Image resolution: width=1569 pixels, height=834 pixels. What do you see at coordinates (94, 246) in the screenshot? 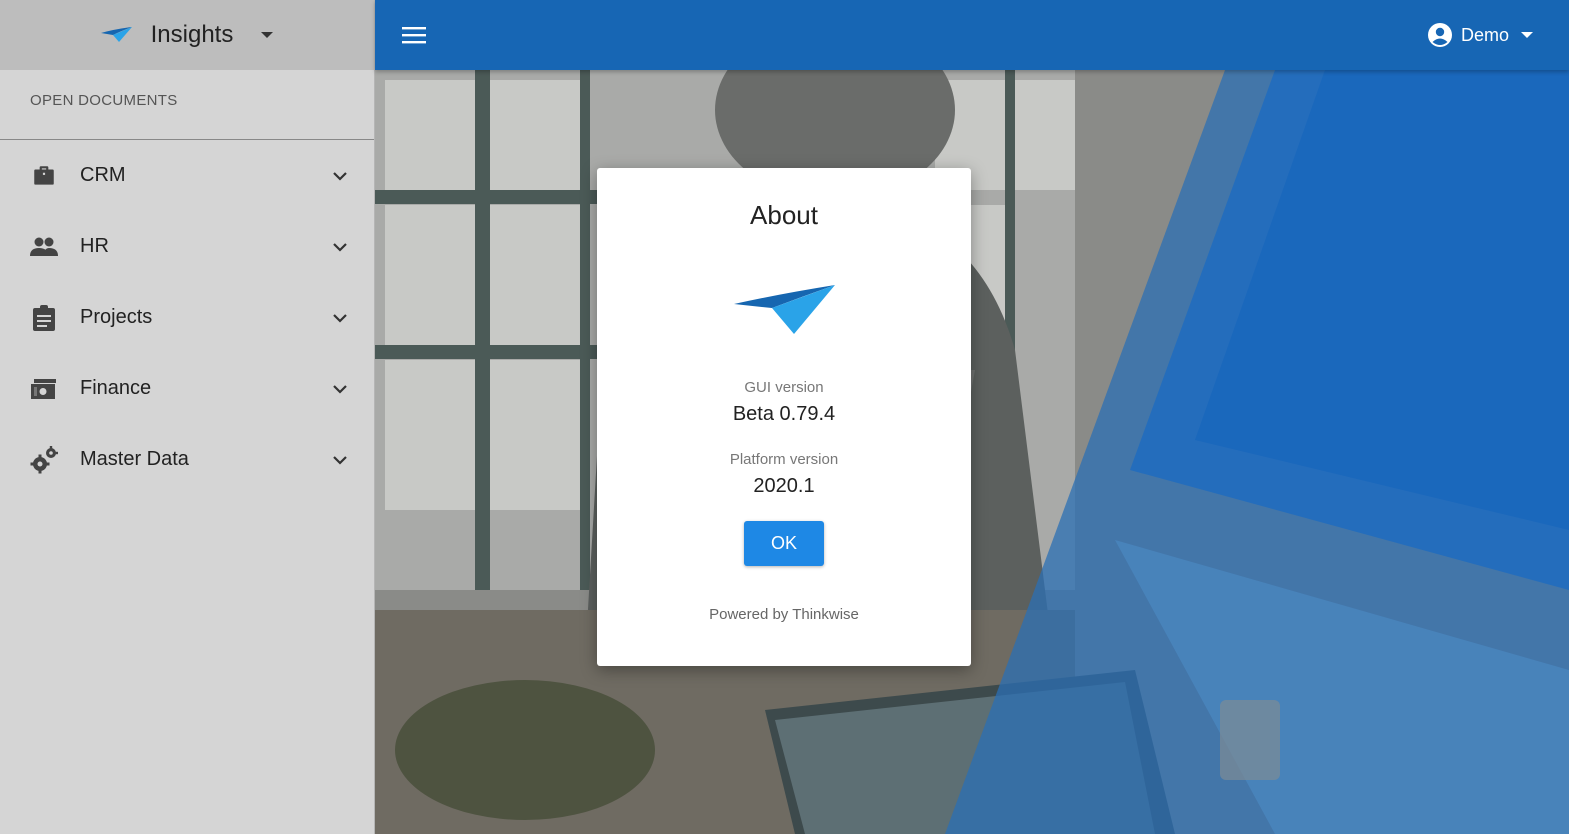
I see `sidebar-item-label: HR` at bounding box center [94, 246].